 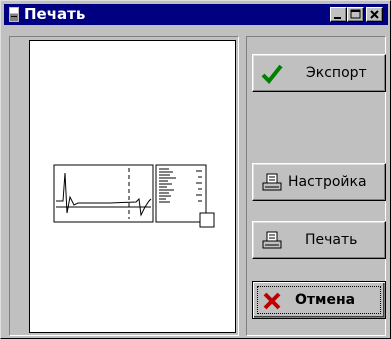 What do you see at coordinates (196, 14) in the screenshot?
I see `title-bar: Печать` at bounding box center [196, 14].